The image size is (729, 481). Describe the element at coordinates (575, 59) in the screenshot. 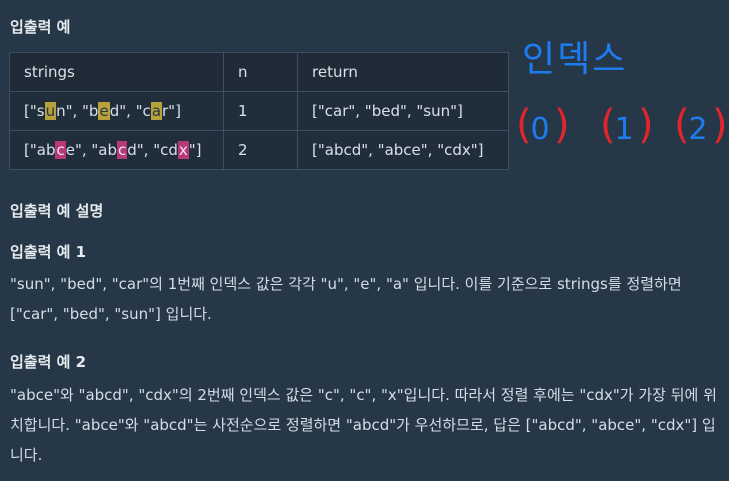

I see `annotation-title: 인덱스` at that location.